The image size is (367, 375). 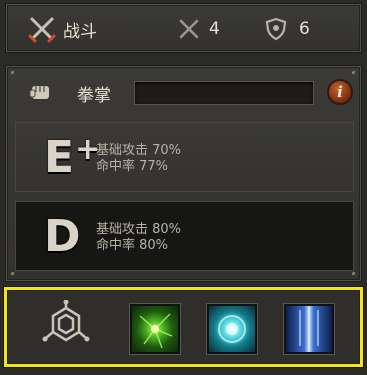 What do you see at coordinates (66, 327) in the screenshot?
I see `hexagon-emblem-icon` at bounding box center [66, 327].